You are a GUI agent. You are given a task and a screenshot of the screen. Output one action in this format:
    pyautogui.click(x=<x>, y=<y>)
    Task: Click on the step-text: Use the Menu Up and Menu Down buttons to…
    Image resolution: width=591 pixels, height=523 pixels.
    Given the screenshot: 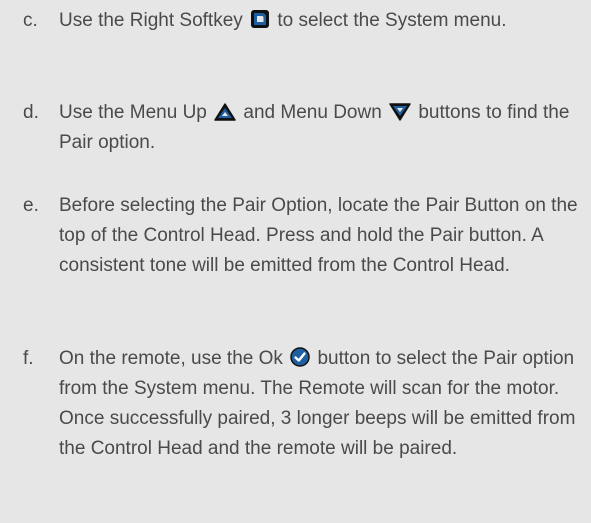 What is the action you would take?
    pyautogui.click(x=321, y=128)
    